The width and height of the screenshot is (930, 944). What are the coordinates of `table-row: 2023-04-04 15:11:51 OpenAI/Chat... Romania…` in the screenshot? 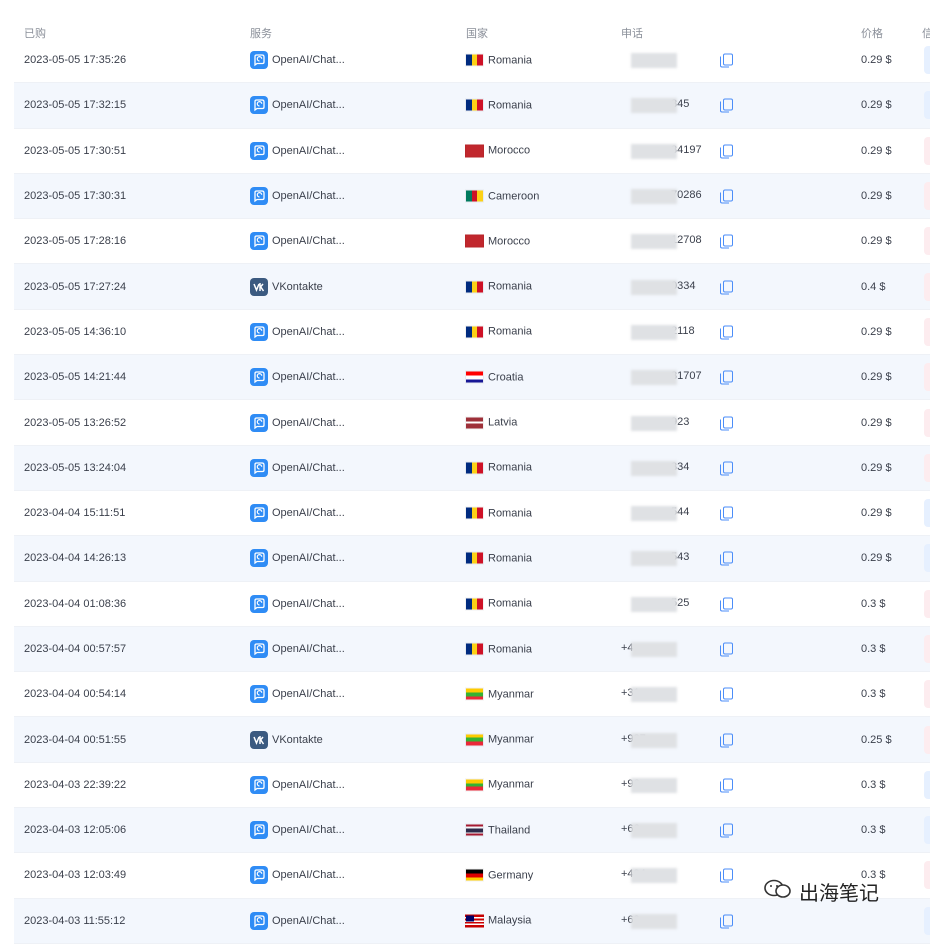 It's located at (472, 514).